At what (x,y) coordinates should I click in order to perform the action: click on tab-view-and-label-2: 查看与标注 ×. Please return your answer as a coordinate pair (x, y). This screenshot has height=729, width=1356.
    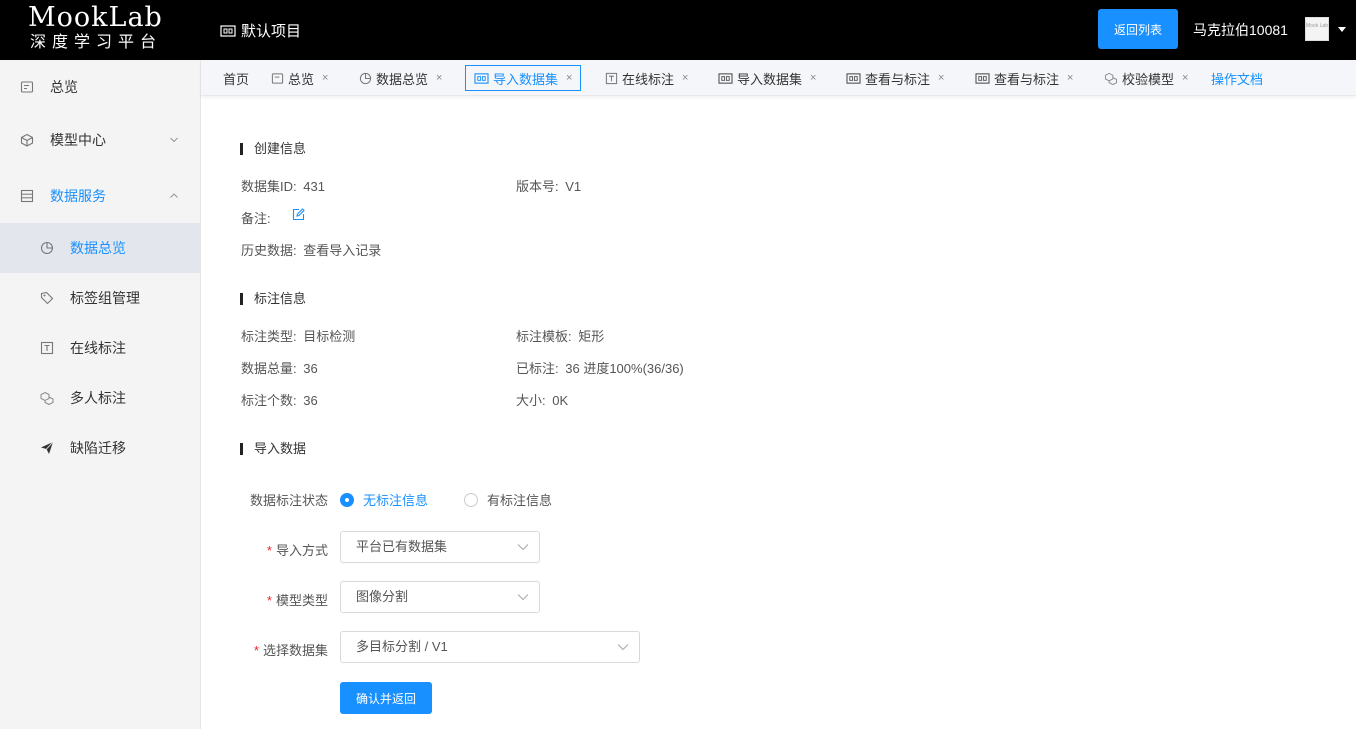
    Looking at the image, I should click on (1024, 78).